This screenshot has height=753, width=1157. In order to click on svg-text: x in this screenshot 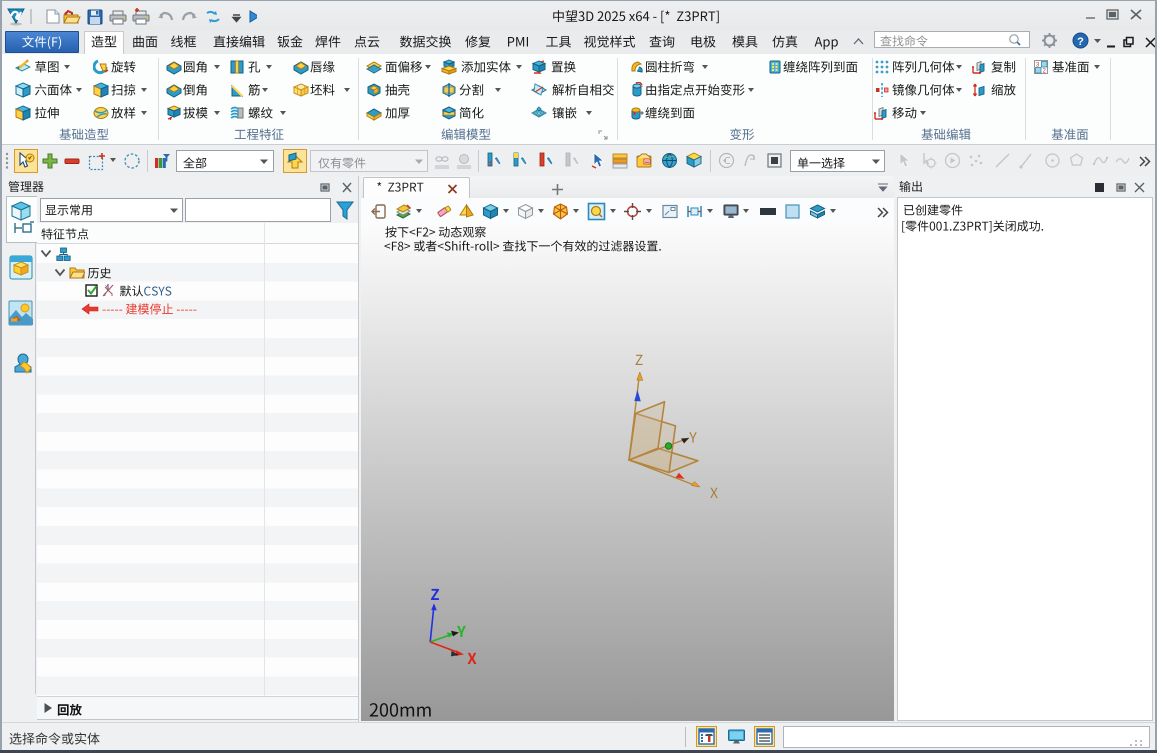, I will do `click(112, 294)`.